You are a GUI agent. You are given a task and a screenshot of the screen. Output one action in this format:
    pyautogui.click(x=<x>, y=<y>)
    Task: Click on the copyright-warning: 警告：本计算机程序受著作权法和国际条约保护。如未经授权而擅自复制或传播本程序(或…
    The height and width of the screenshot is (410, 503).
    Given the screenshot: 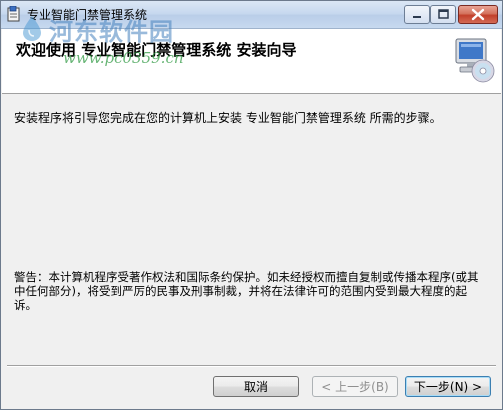 What is the action you would take?
    pyautogui.click(x=246, y=291)
    